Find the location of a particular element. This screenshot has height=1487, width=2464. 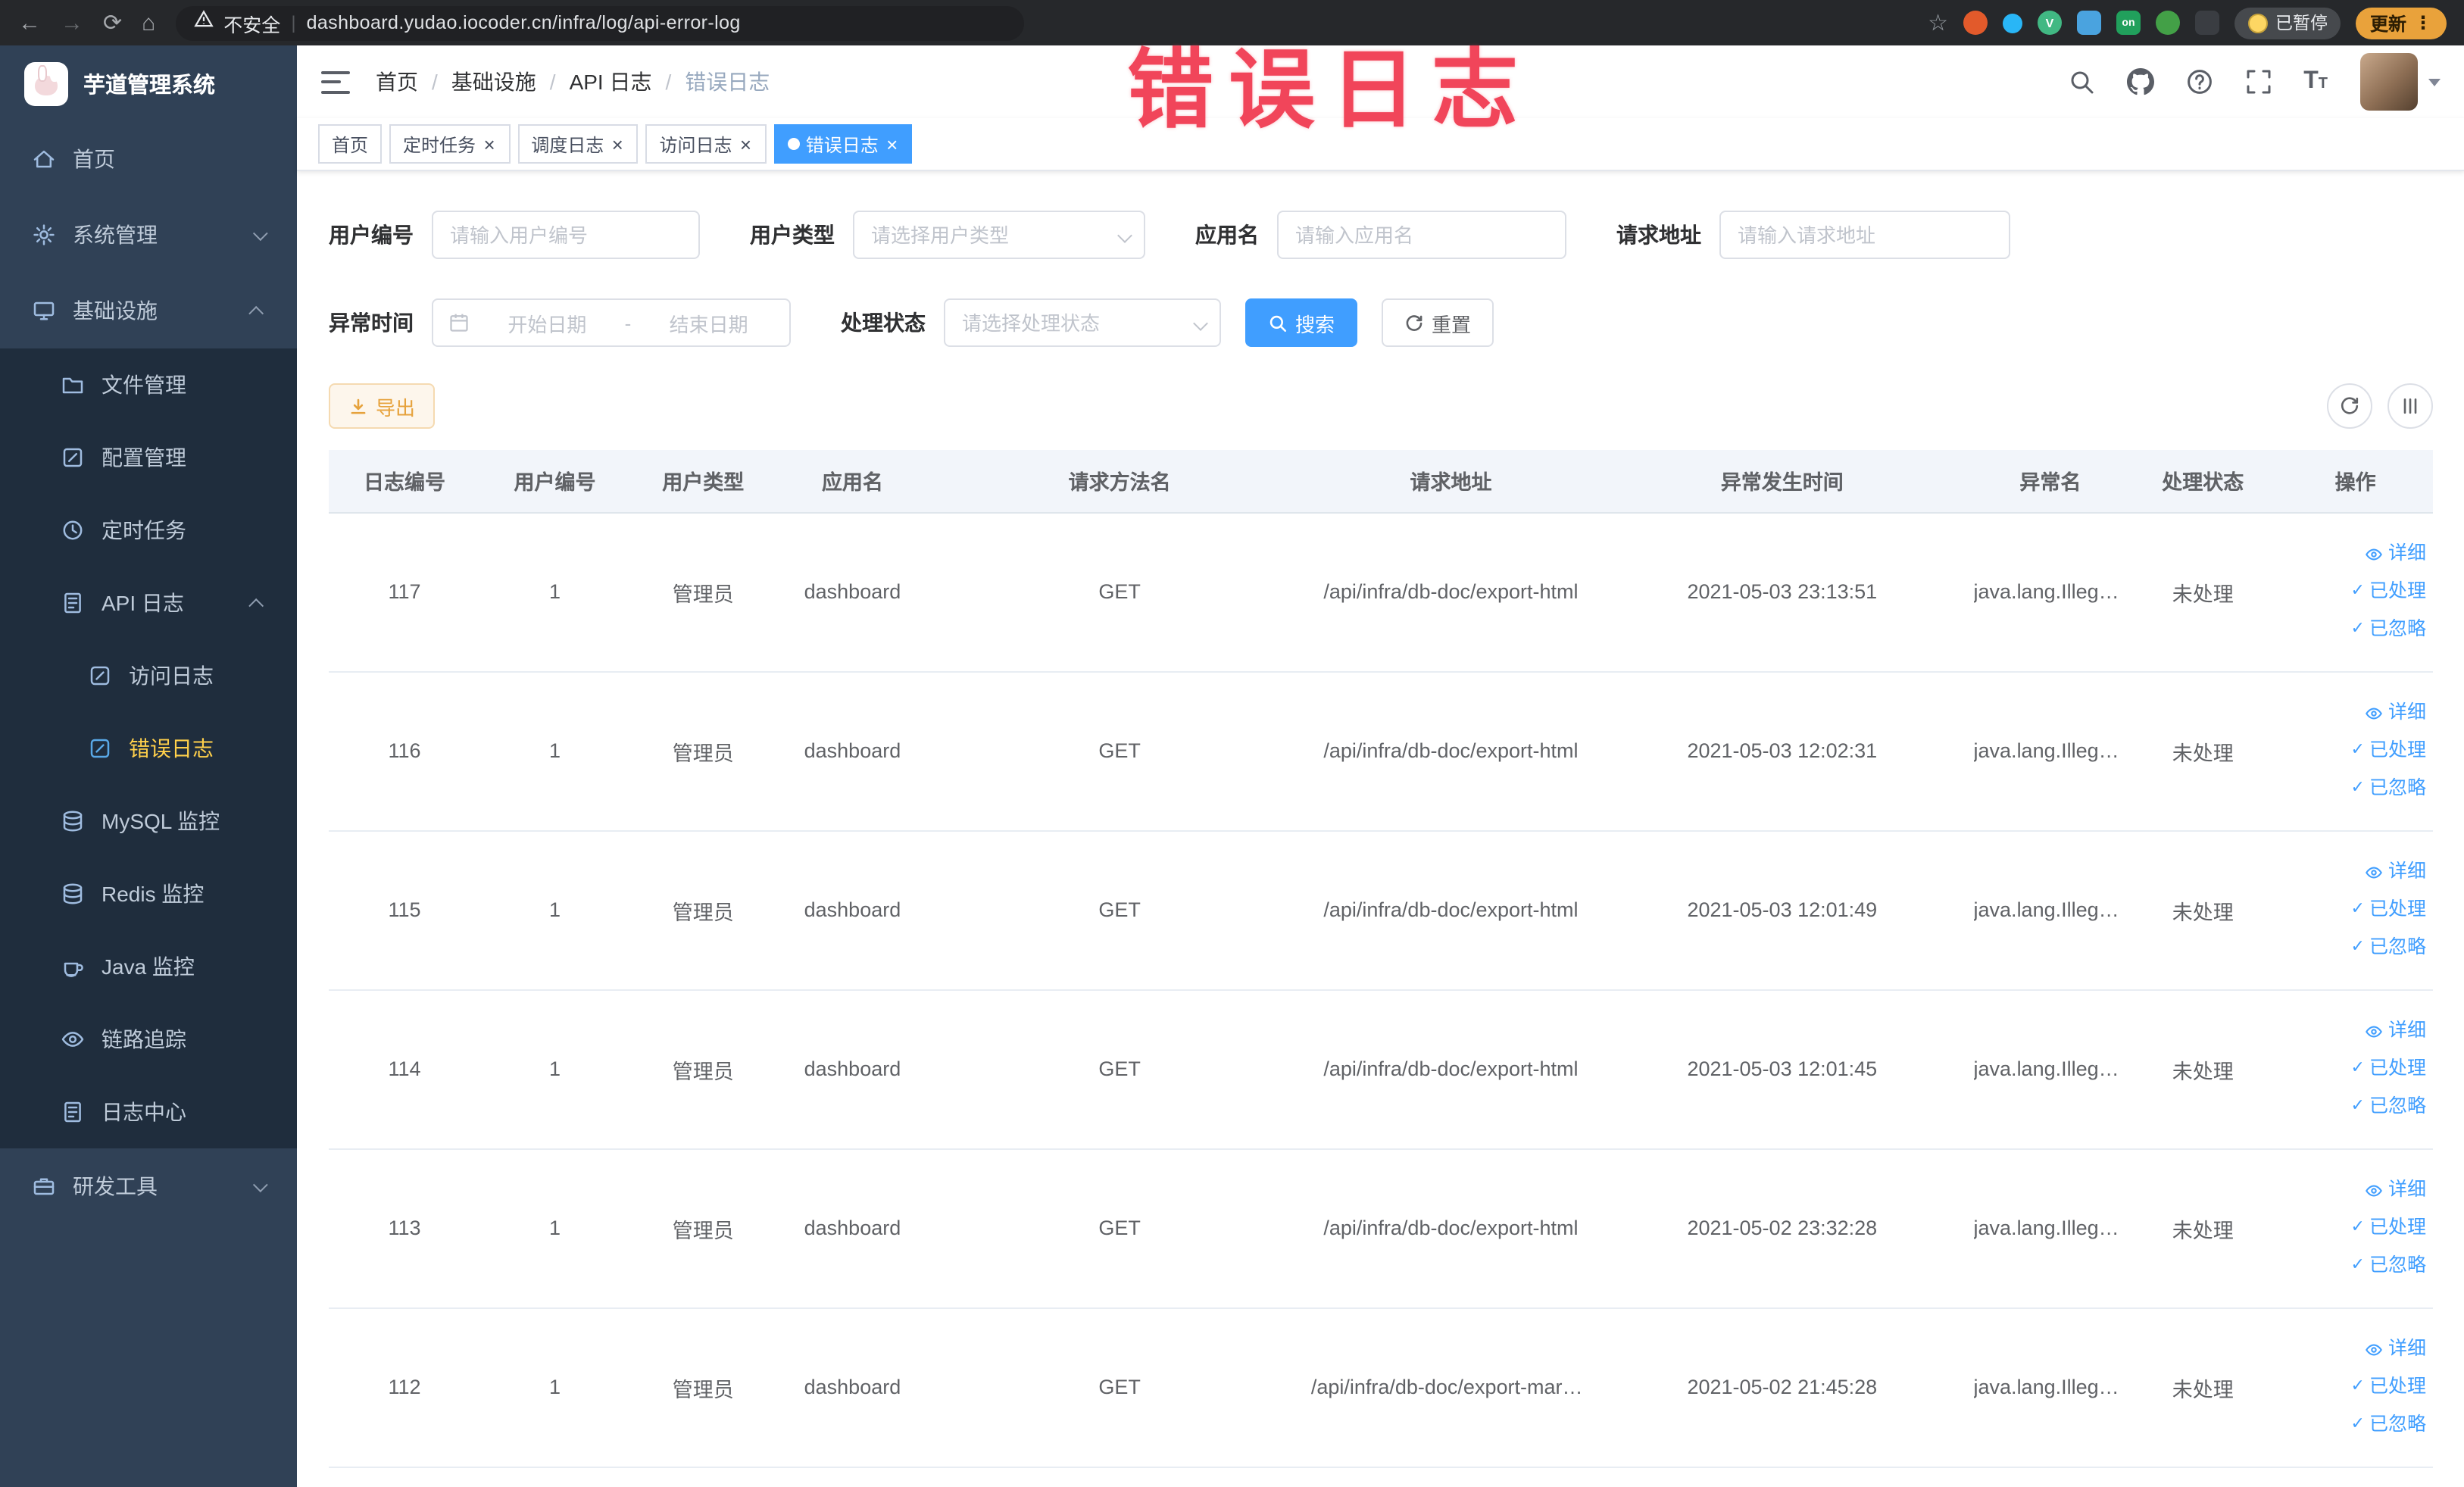

back-icon: ← is located at coordinates (29, 22).